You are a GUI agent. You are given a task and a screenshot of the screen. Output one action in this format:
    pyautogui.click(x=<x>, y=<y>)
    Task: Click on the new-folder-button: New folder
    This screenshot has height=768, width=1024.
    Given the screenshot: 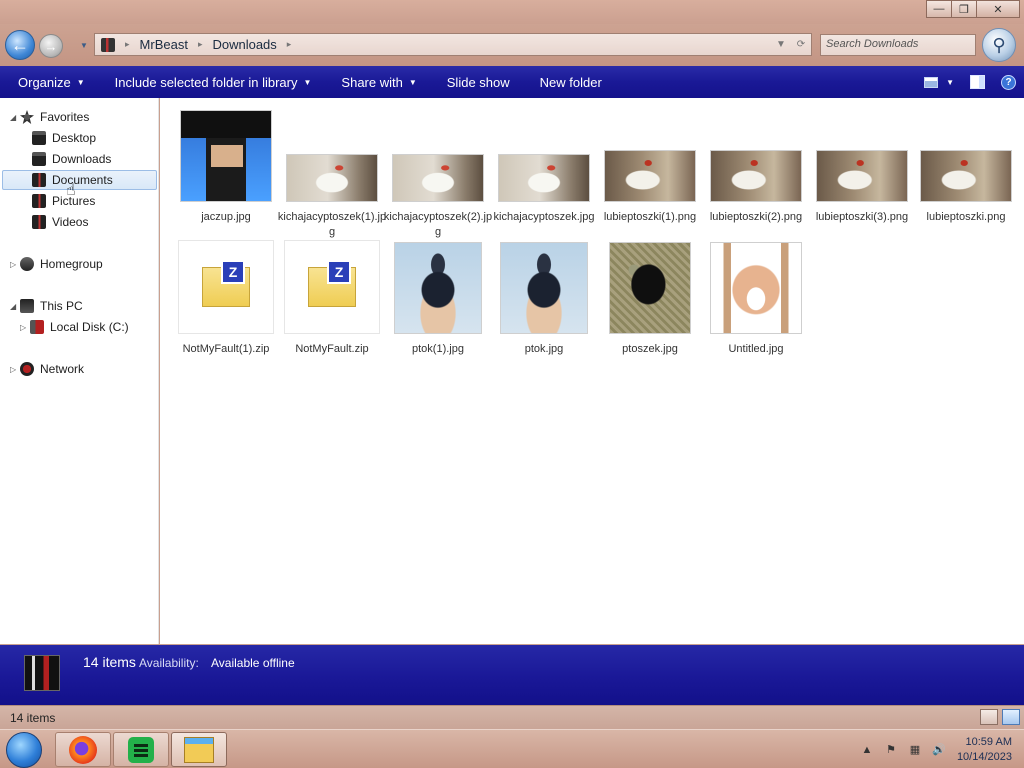 What is the action you would take?
    pyautogui.click(x=571, y=82)
    